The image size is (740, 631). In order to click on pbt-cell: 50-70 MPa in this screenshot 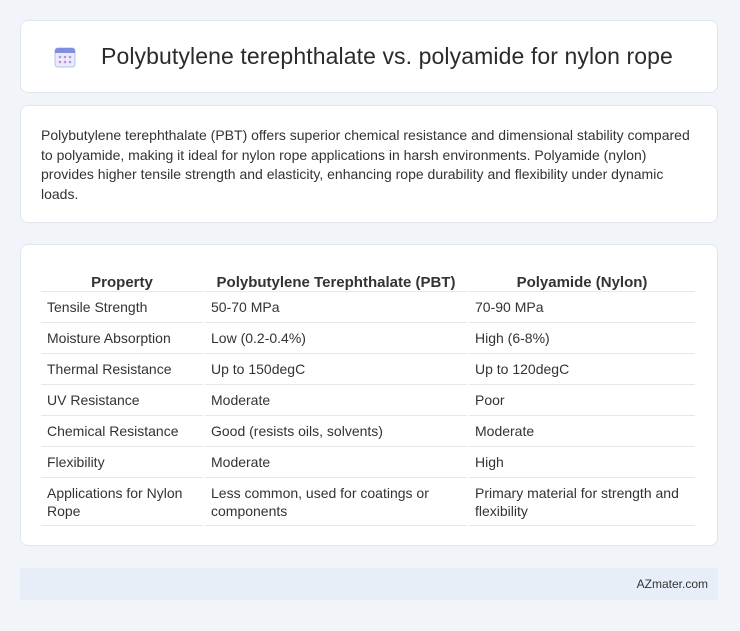, I will do `click(336, 307)`.